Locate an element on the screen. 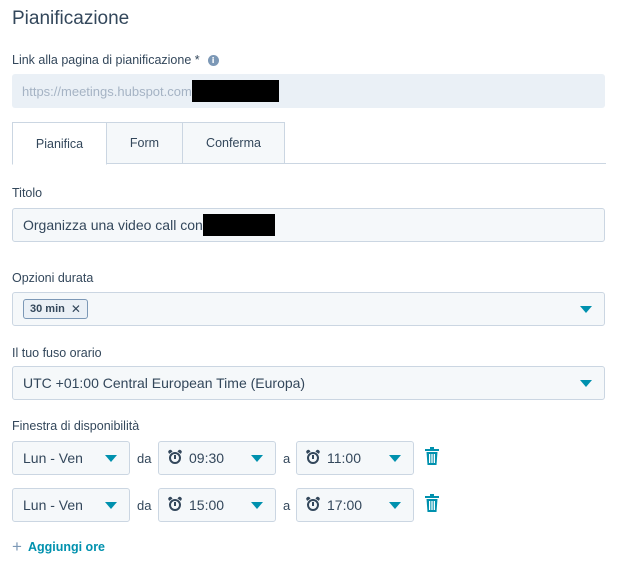  duration-label: Opzioni durata is located at coordinates (53, 278).